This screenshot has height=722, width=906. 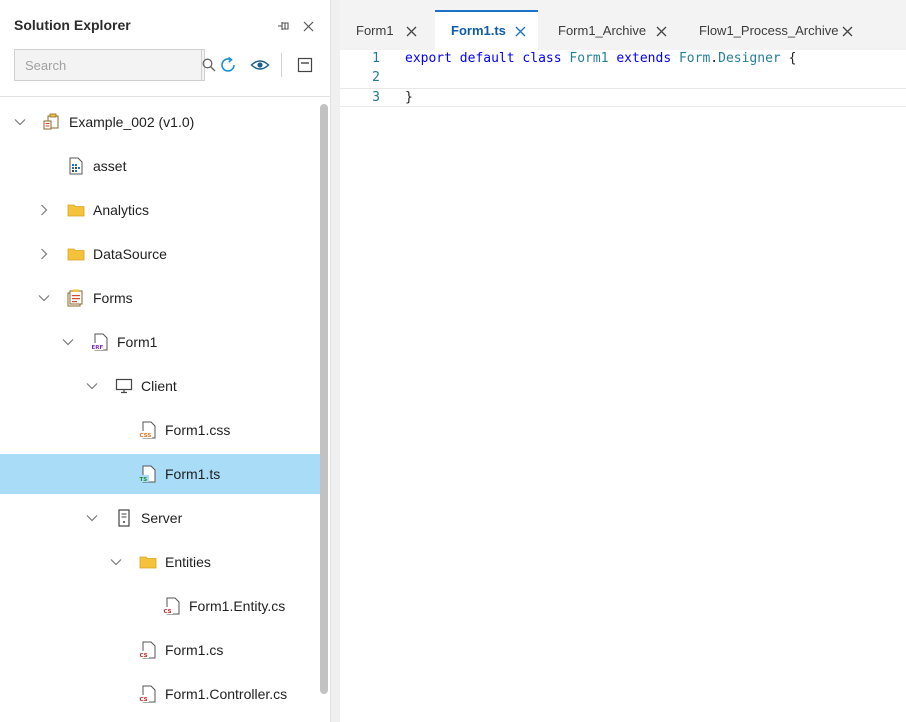 I want to click on tab-form1-archive: Form1_Archive, so click(x=611, y=30).